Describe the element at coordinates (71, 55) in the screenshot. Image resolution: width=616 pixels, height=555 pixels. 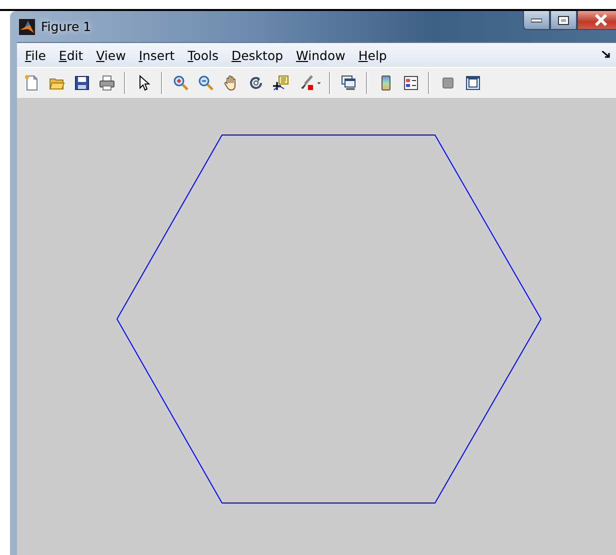
I see `menu-item: Edit` at that location.